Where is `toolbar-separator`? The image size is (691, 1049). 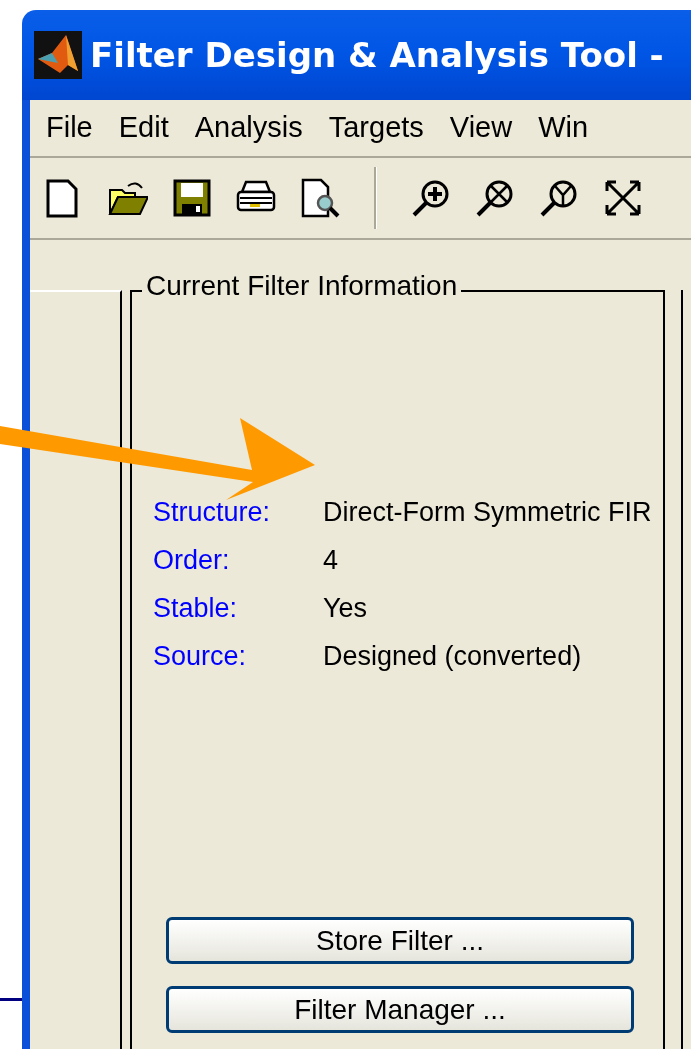
toolbar-separator is located at coordinates (375, 198).